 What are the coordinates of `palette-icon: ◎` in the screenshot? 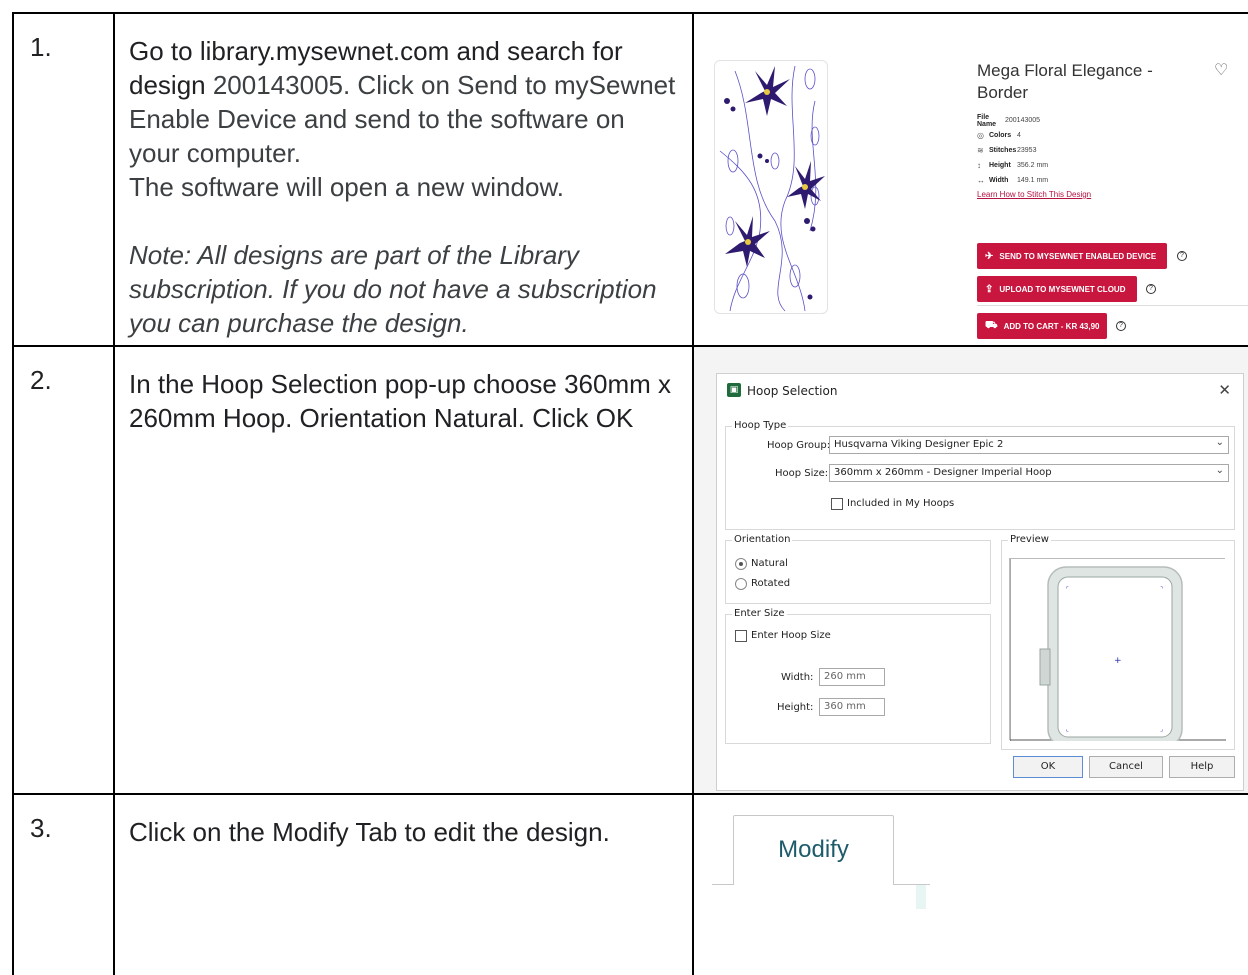 It's located at (980, 135).